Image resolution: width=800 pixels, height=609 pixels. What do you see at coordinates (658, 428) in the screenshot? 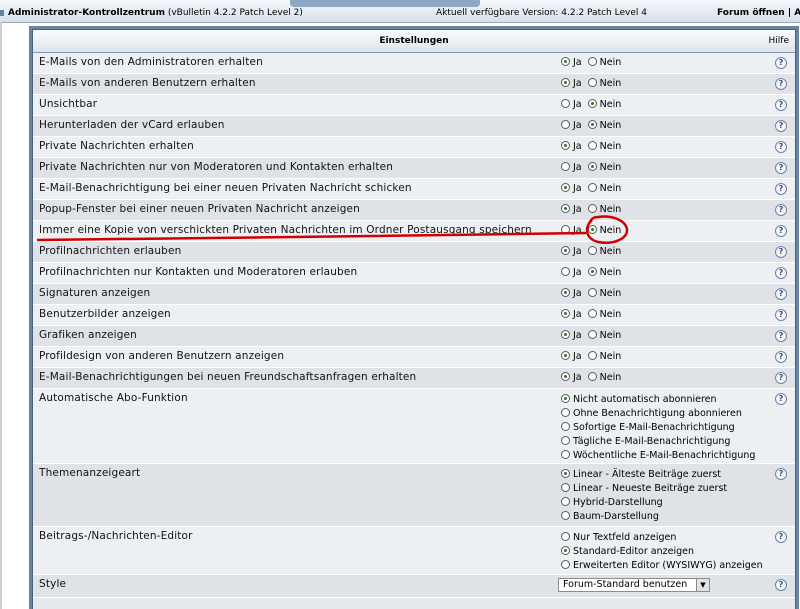
I see `radio-option: Sofortige E-Mail-Benachrichtigung` at bounding box center [658, 428].